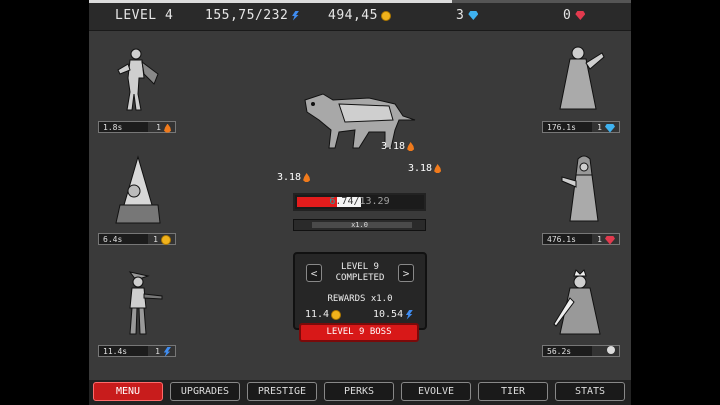  I want to click on energy-reward: 10.54, so click(393, 314).